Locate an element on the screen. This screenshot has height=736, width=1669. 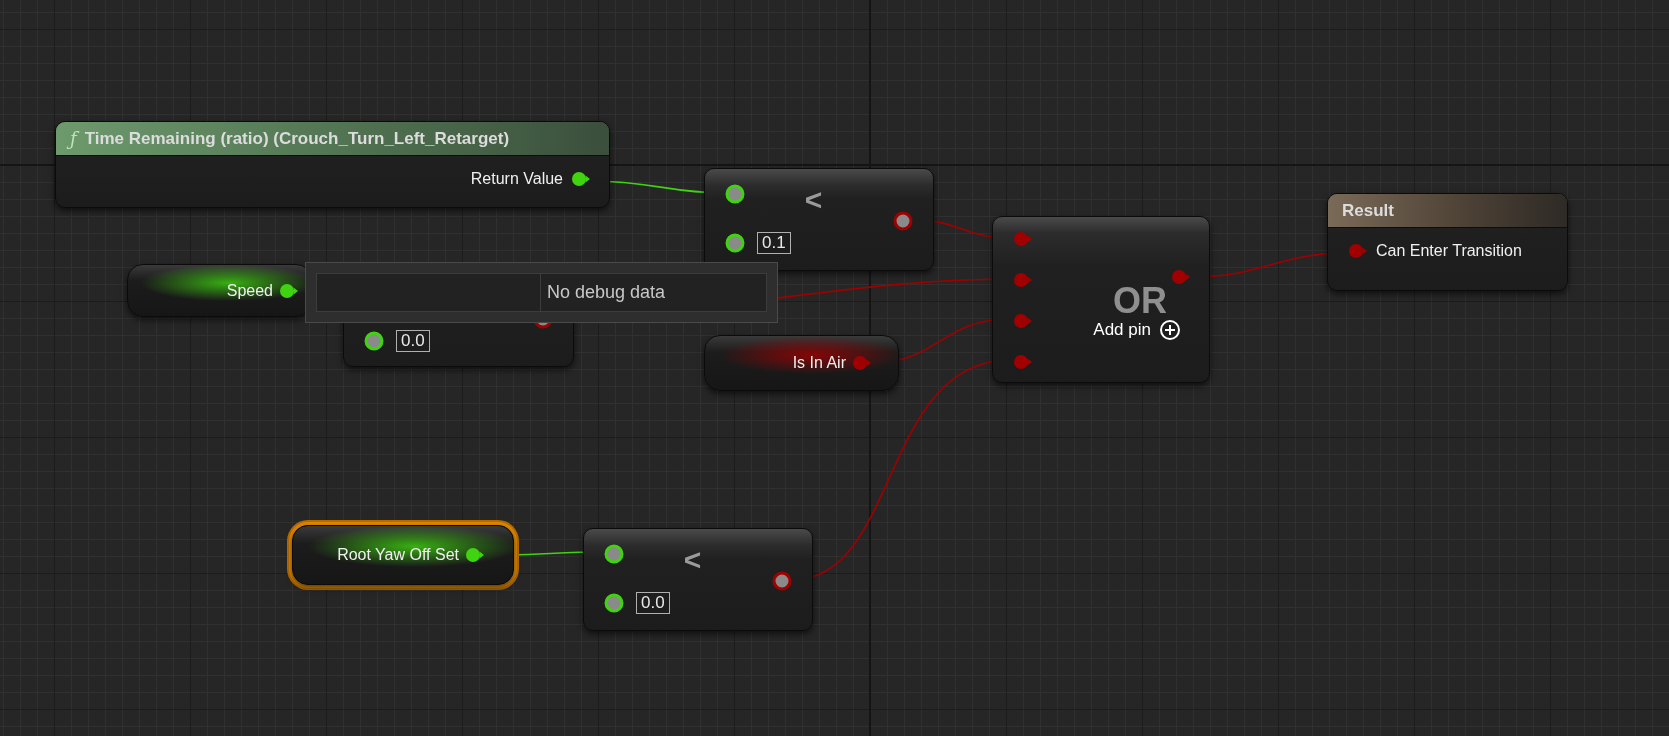
tooltip-text: No debug data is located at coordinates (606, 292).